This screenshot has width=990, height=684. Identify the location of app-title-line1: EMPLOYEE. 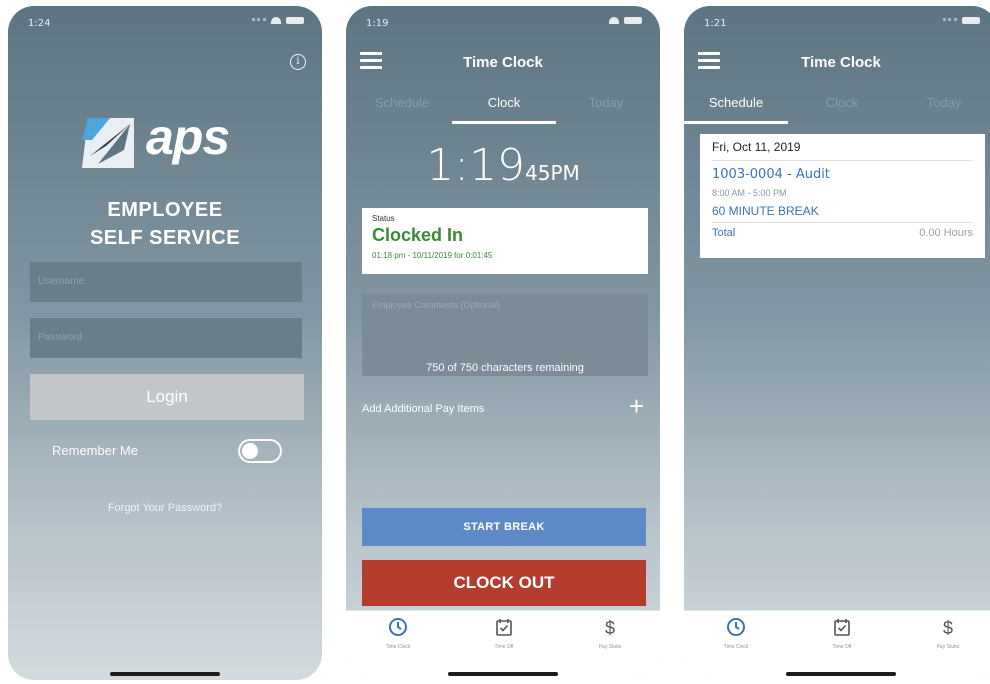
(165, 210).